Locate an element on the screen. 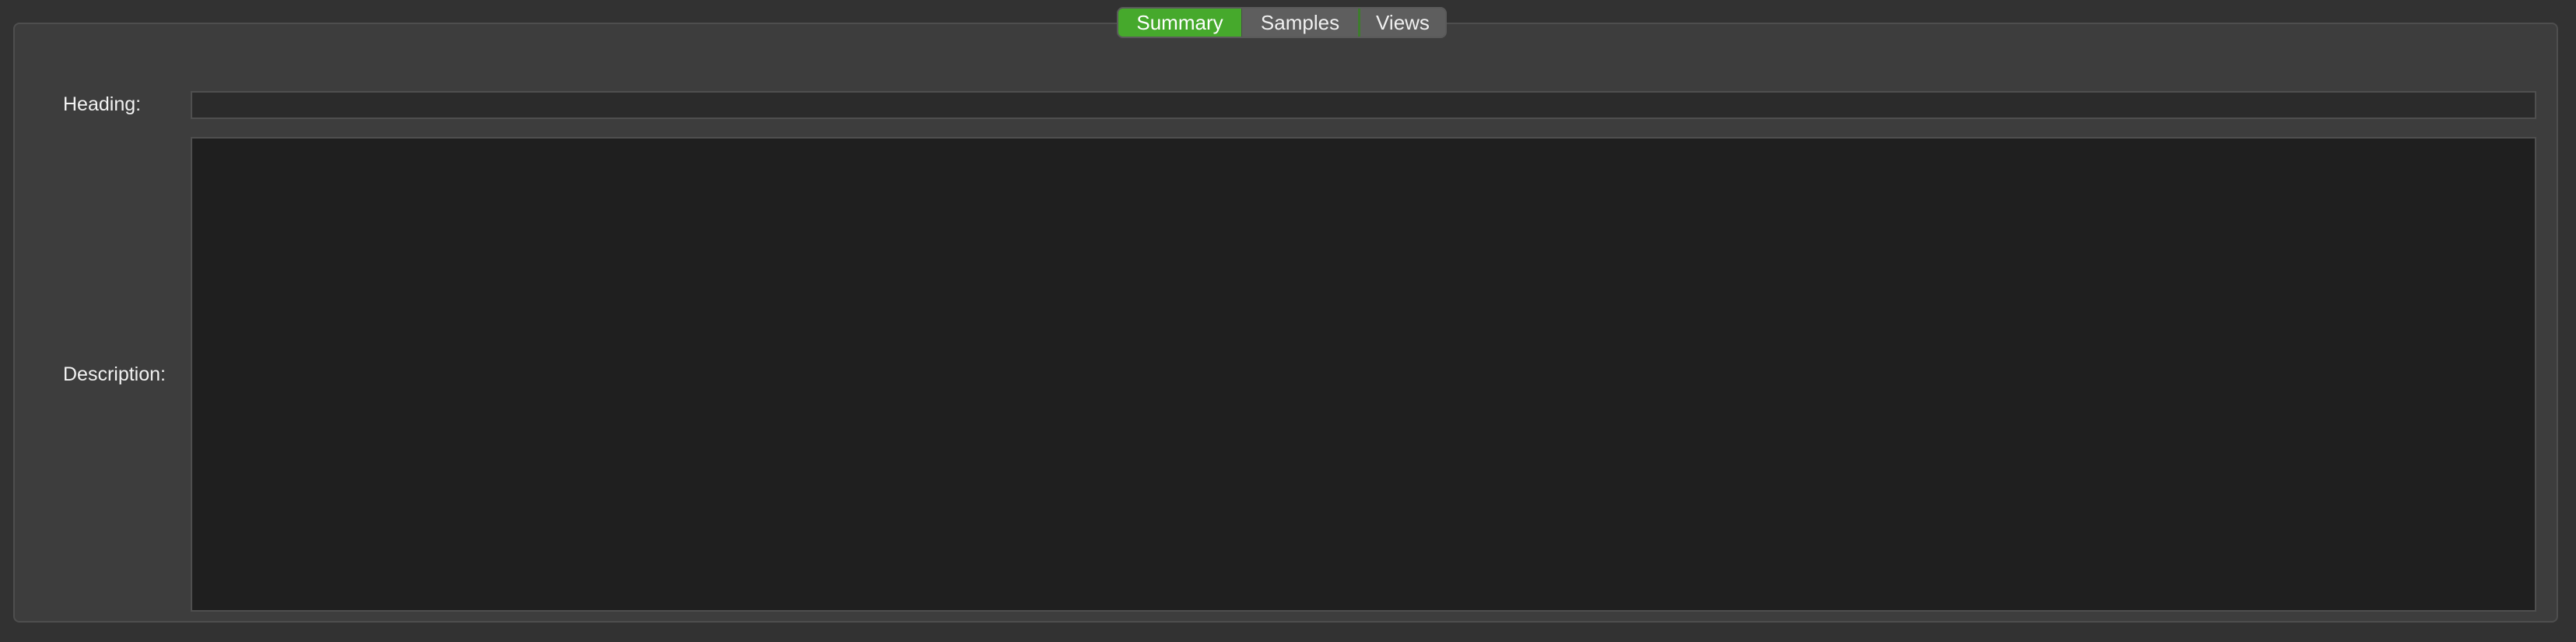 The image size is (2576, 642). tab-samples: Samples is located at coordinates (1300, 23).